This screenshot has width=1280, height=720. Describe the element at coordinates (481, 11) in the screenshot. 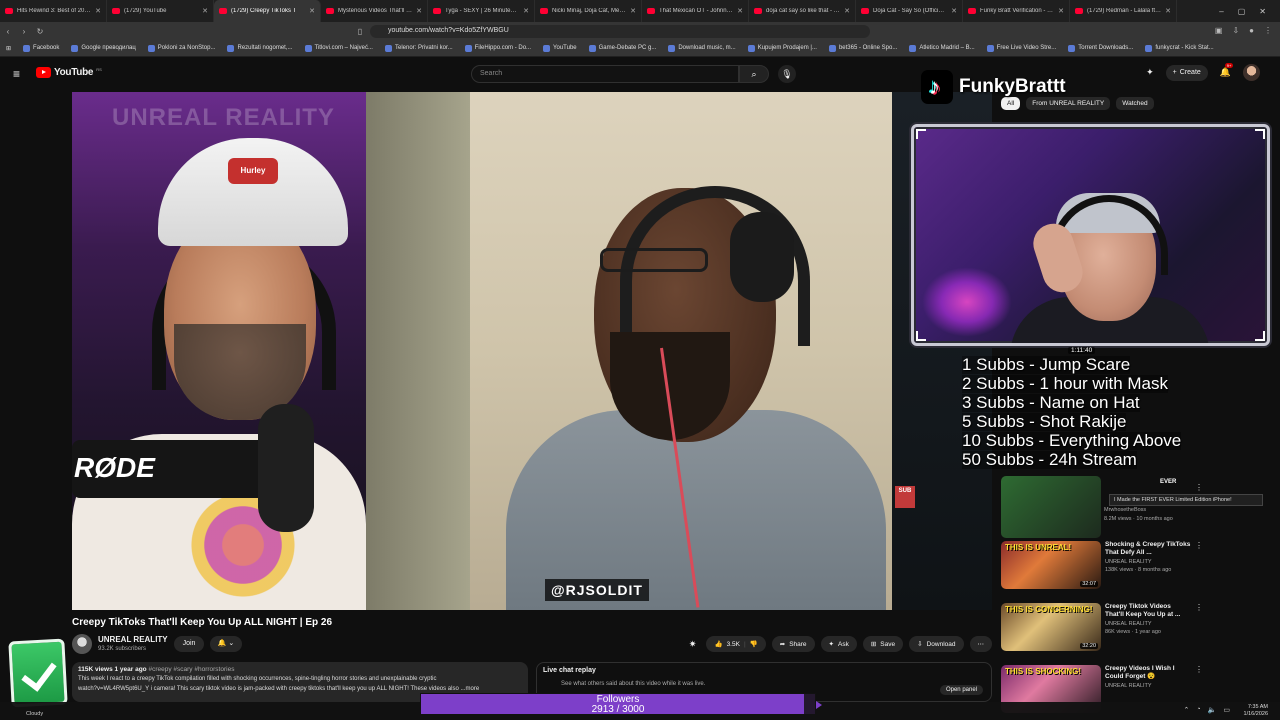

I see `browser-tab: Tyga - SEXY | 26 Minutes Best ✕` at that location.